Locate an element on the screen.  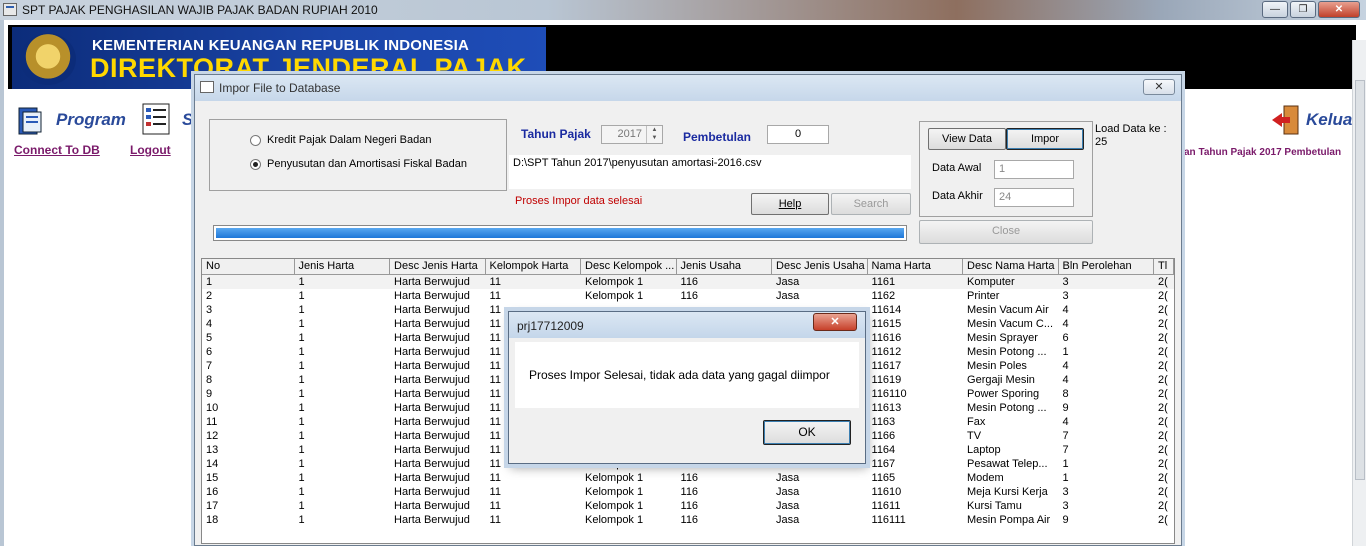
message-close-icon: ✕ is located at coordinates (835, 322).